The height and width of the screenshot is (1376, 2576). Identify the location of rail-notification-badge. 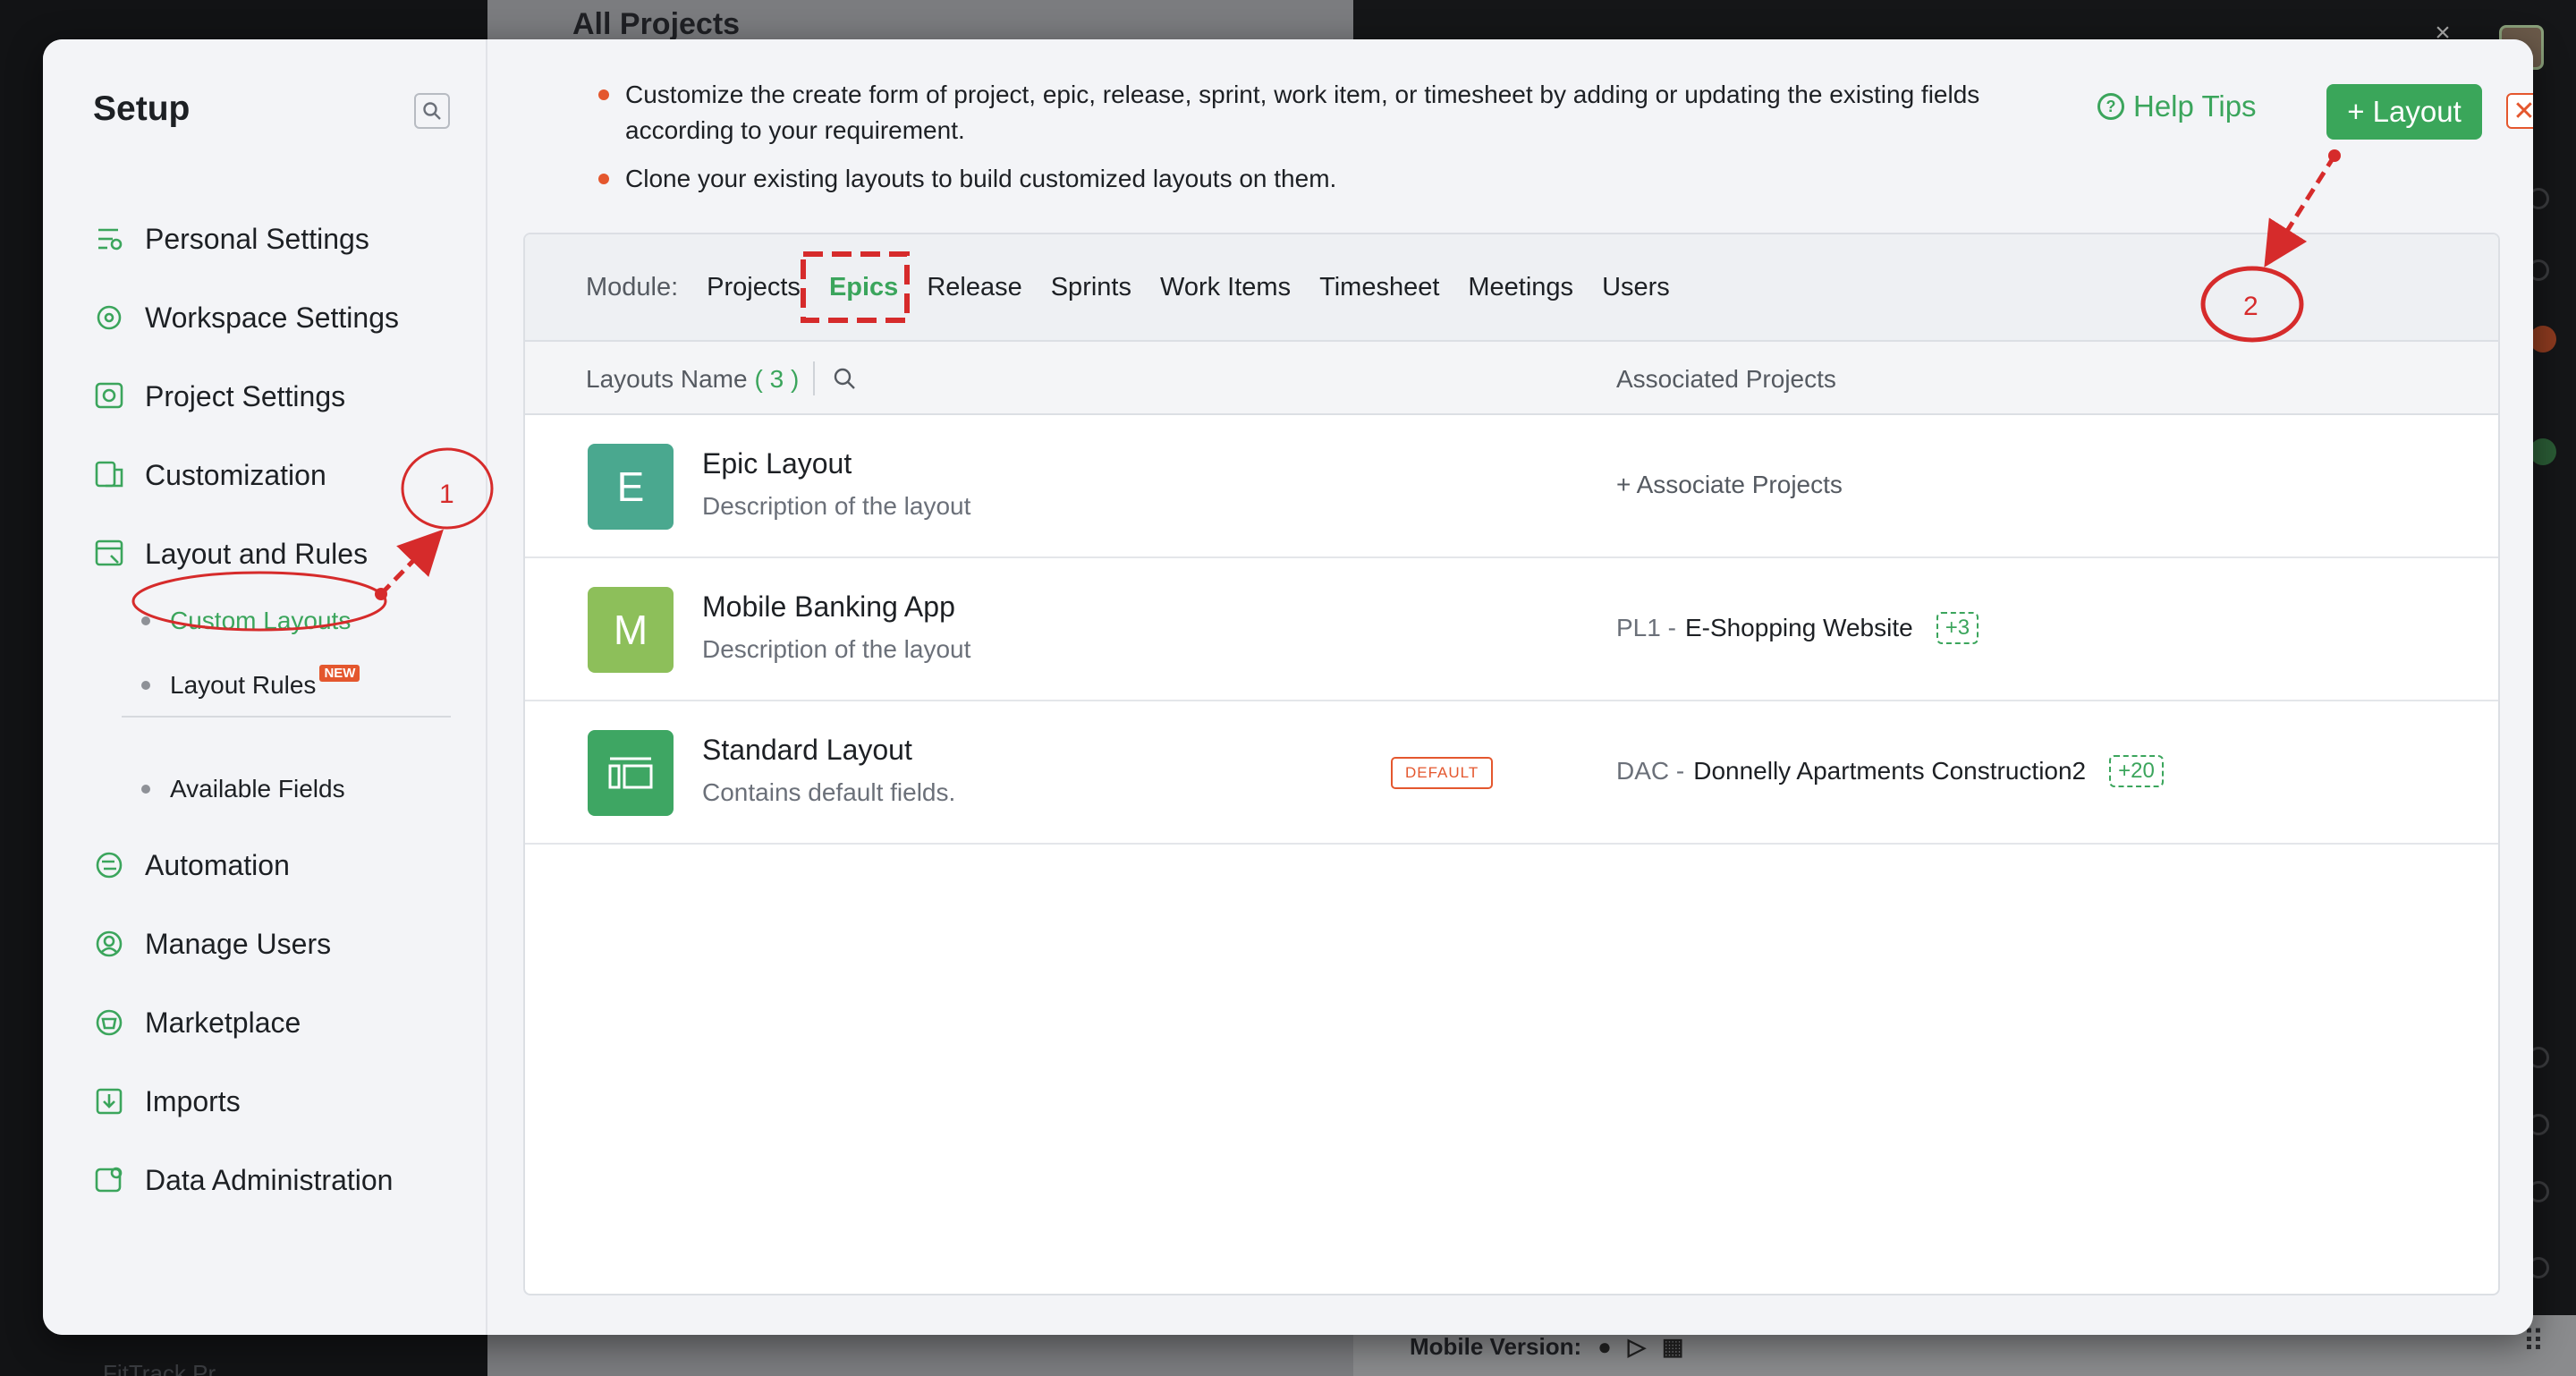
(2542, 339).